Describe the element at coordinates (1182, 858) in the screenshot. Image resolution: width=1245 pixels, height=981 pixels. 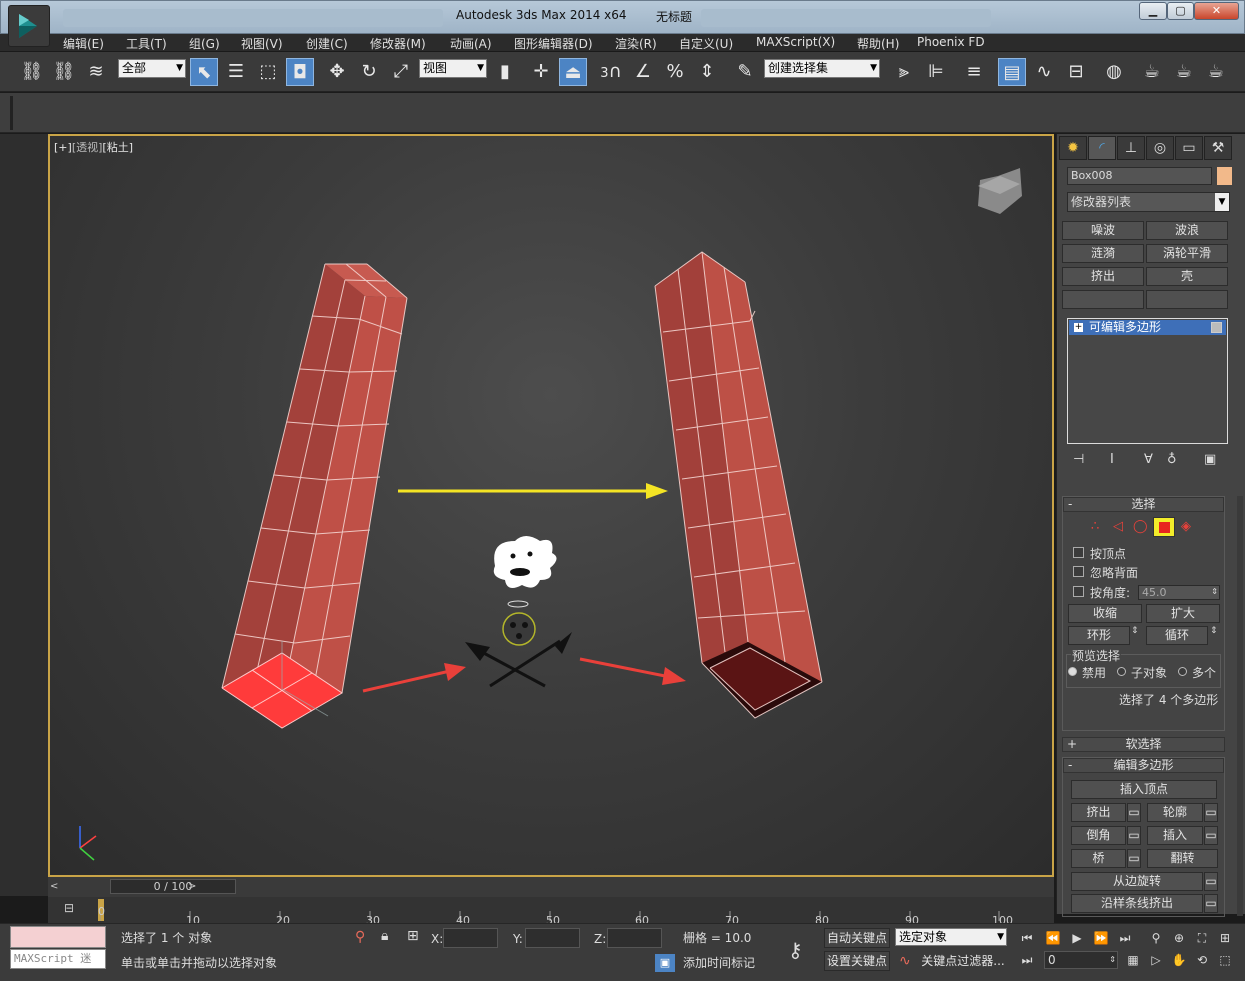
I see `flip-button: 翻转` at that location.